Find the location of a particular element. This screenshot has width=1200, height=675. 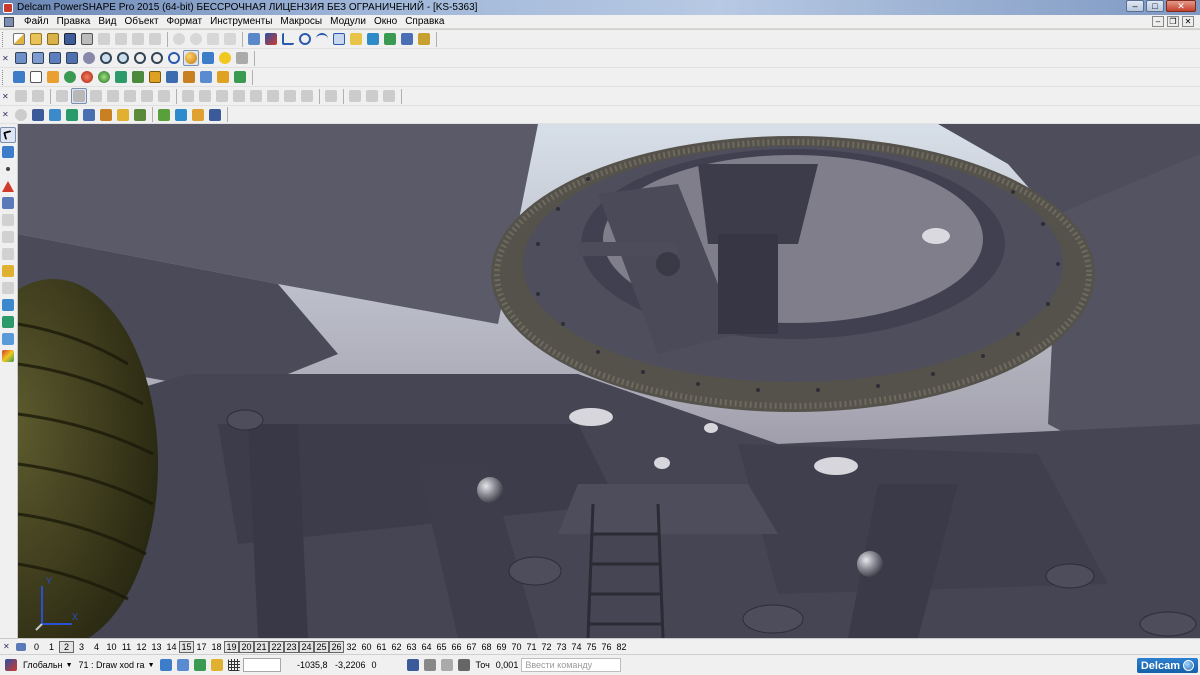

component-icon is located at coordinates (189, 77).